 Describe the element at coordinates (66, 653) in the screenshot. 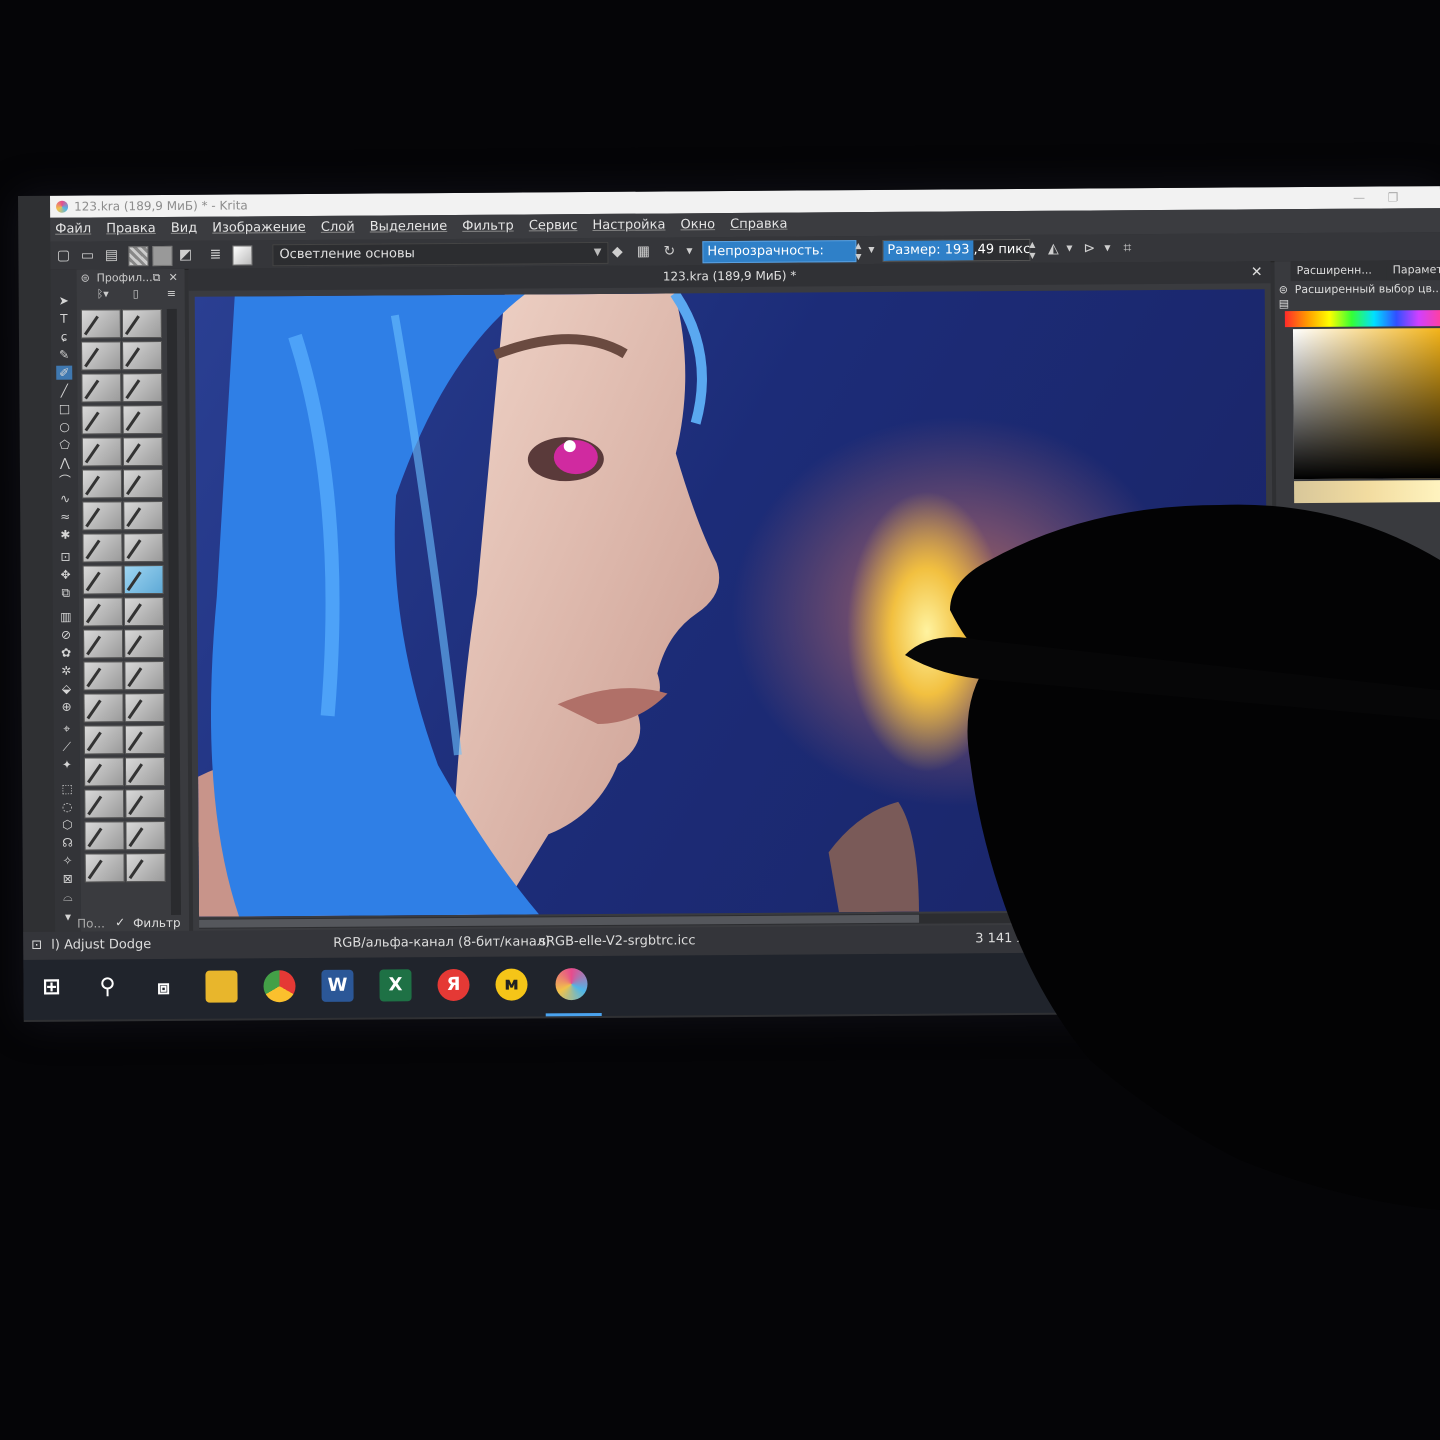

I see `colorize-mask-icon: ✿` at that location.